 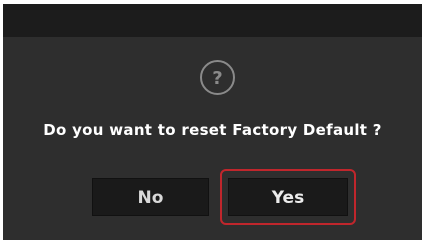 I want to click on question-icon-glyph: ?, so click(x=217, y=78).